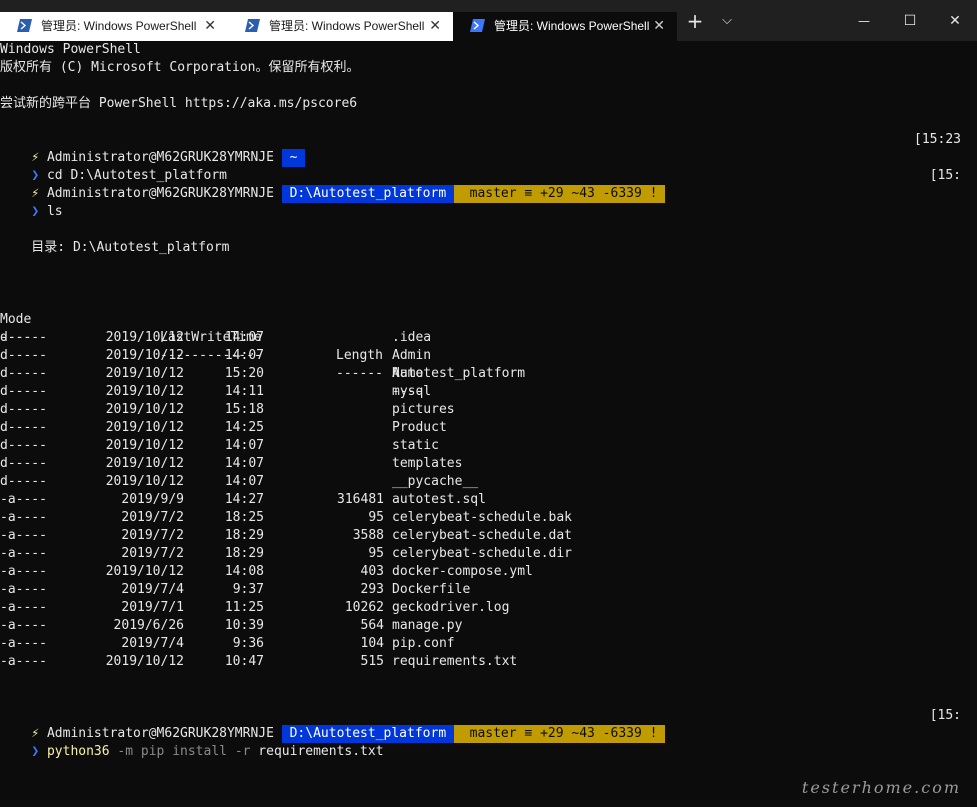 The height and width of the screenshot is (807, 977). I want to click on cell-name: __pycache__, so click(435, 481).